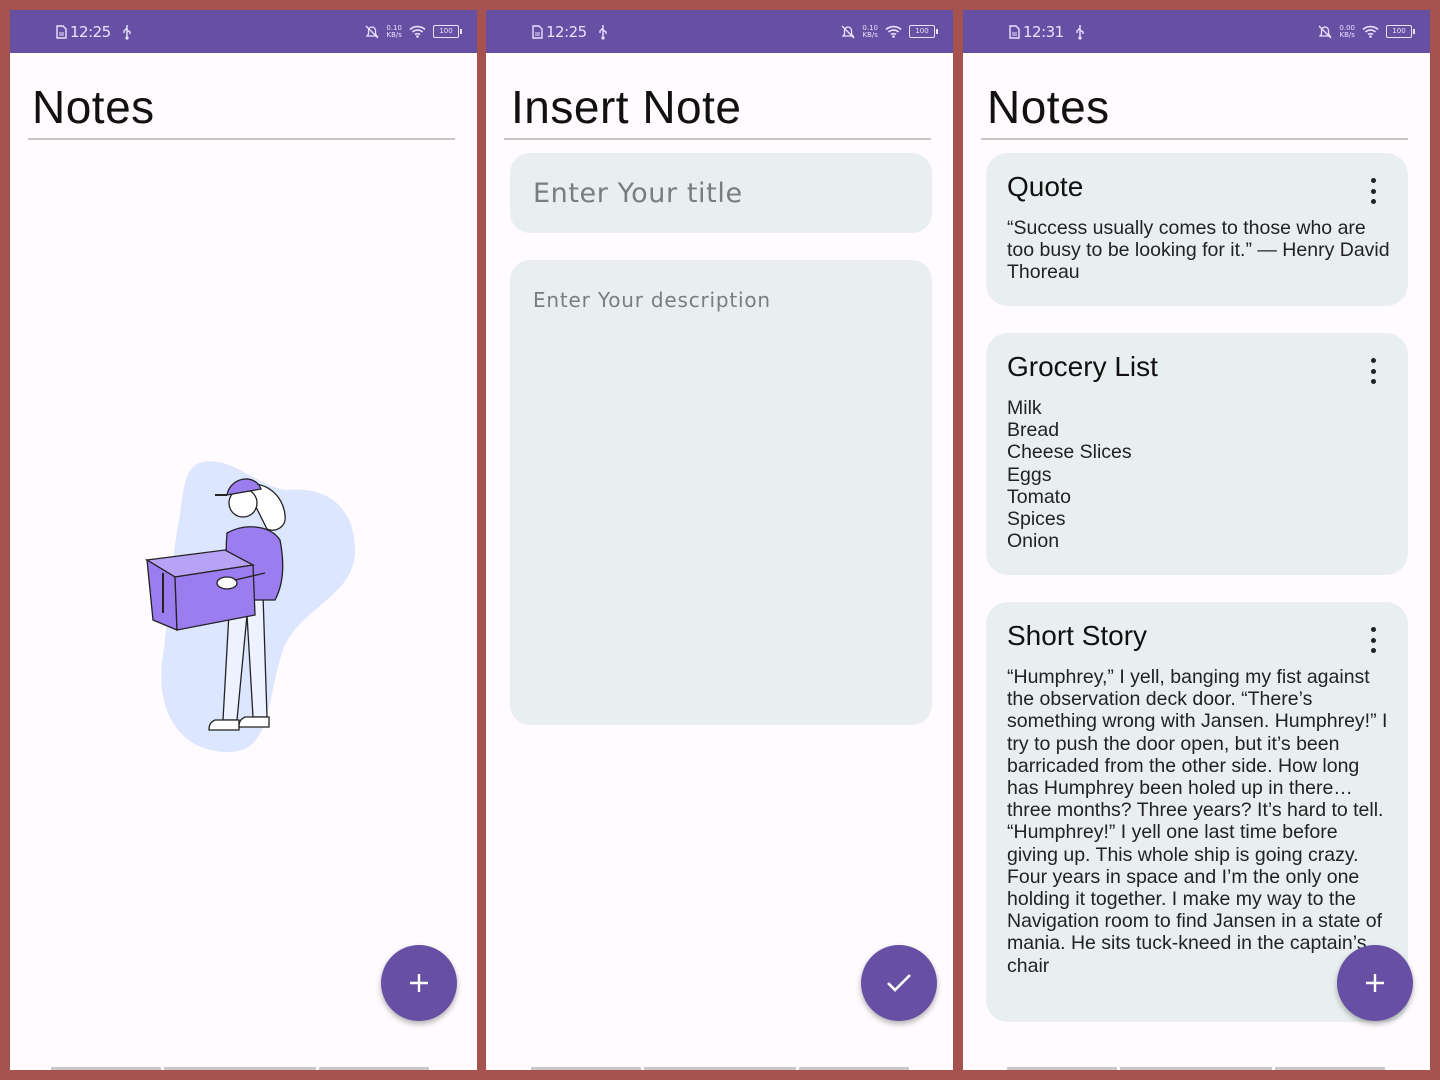 The width and height of the screenshot is (1440, 1080). I want to click on status-time: 12:31, so click(1043, 31).